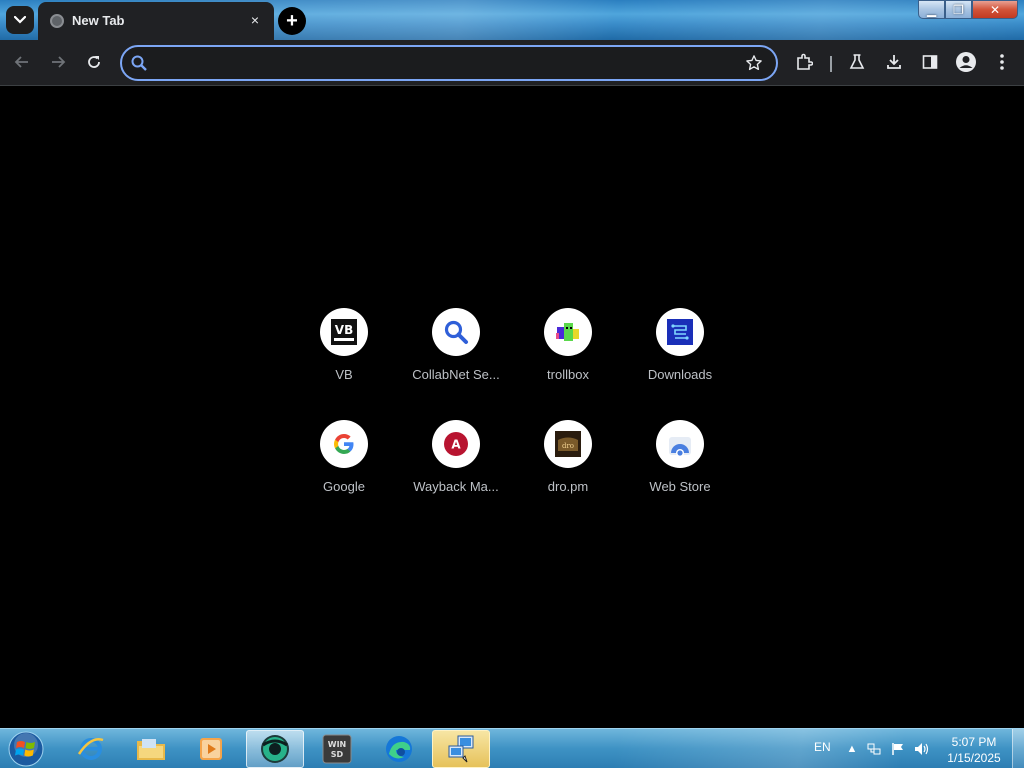  I want to click on title-bar: New Tab × + ▁ ❐ ✕, so click(512, 20).